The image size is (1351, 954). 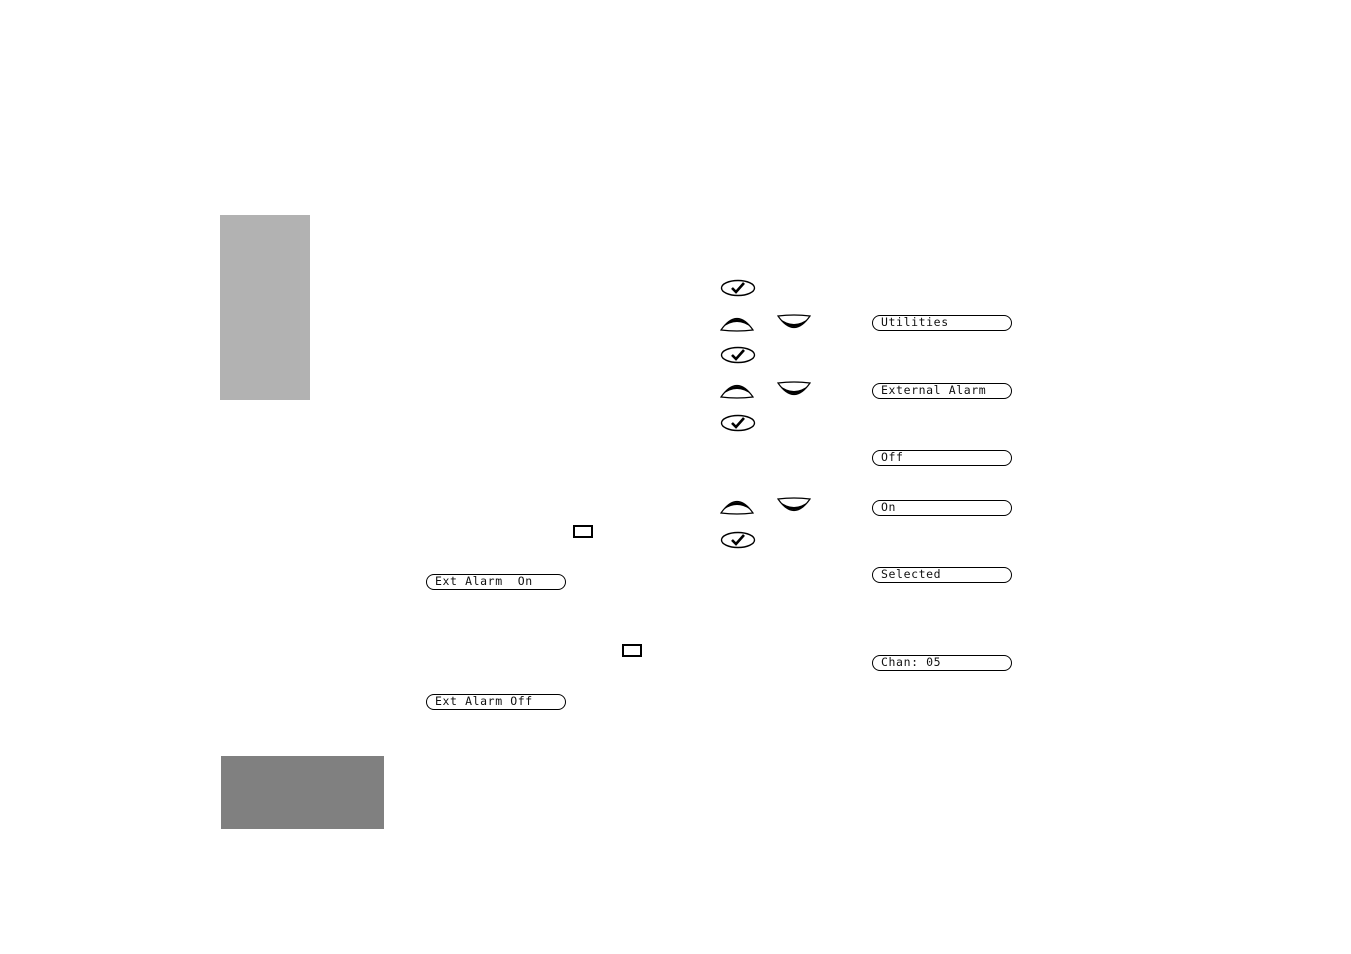 I want to click on section-tab, so click(x=265, y=307).